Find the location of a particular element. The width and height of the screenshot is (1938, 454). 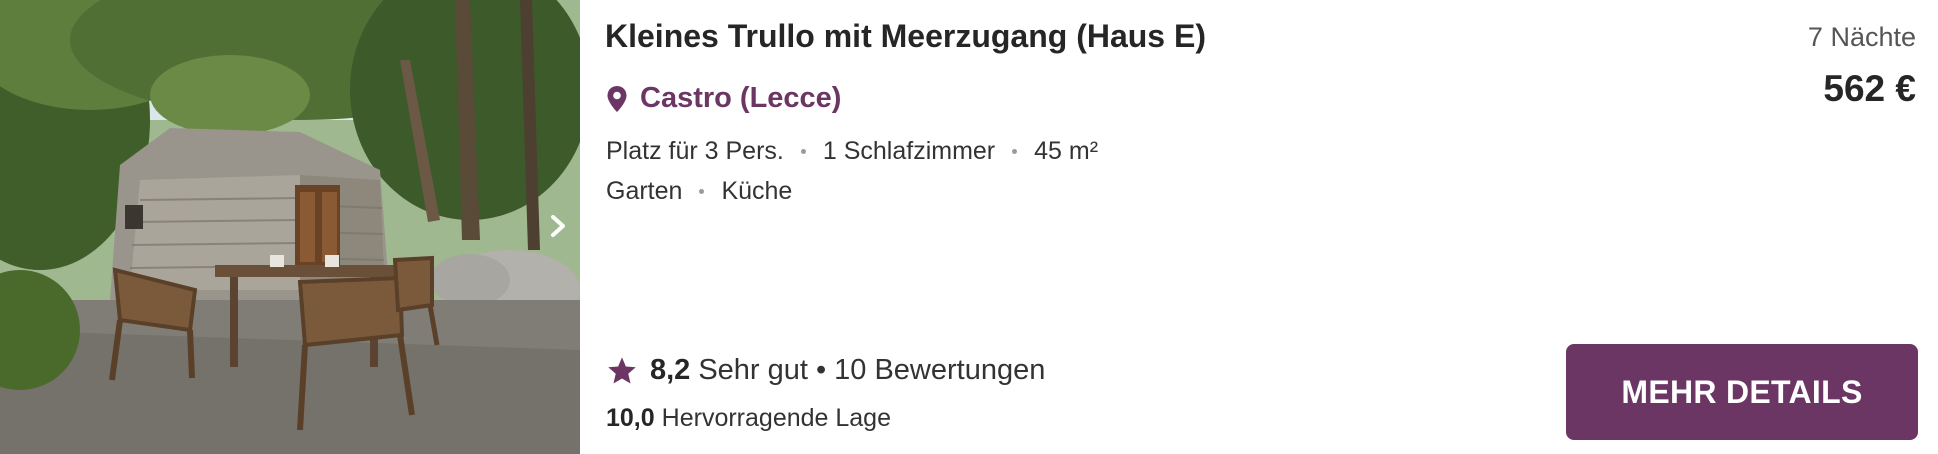

features-row-1: Platz für 3 Pers. 1 Schlafzimmer 45 m² is located at coordinates (852, 151).